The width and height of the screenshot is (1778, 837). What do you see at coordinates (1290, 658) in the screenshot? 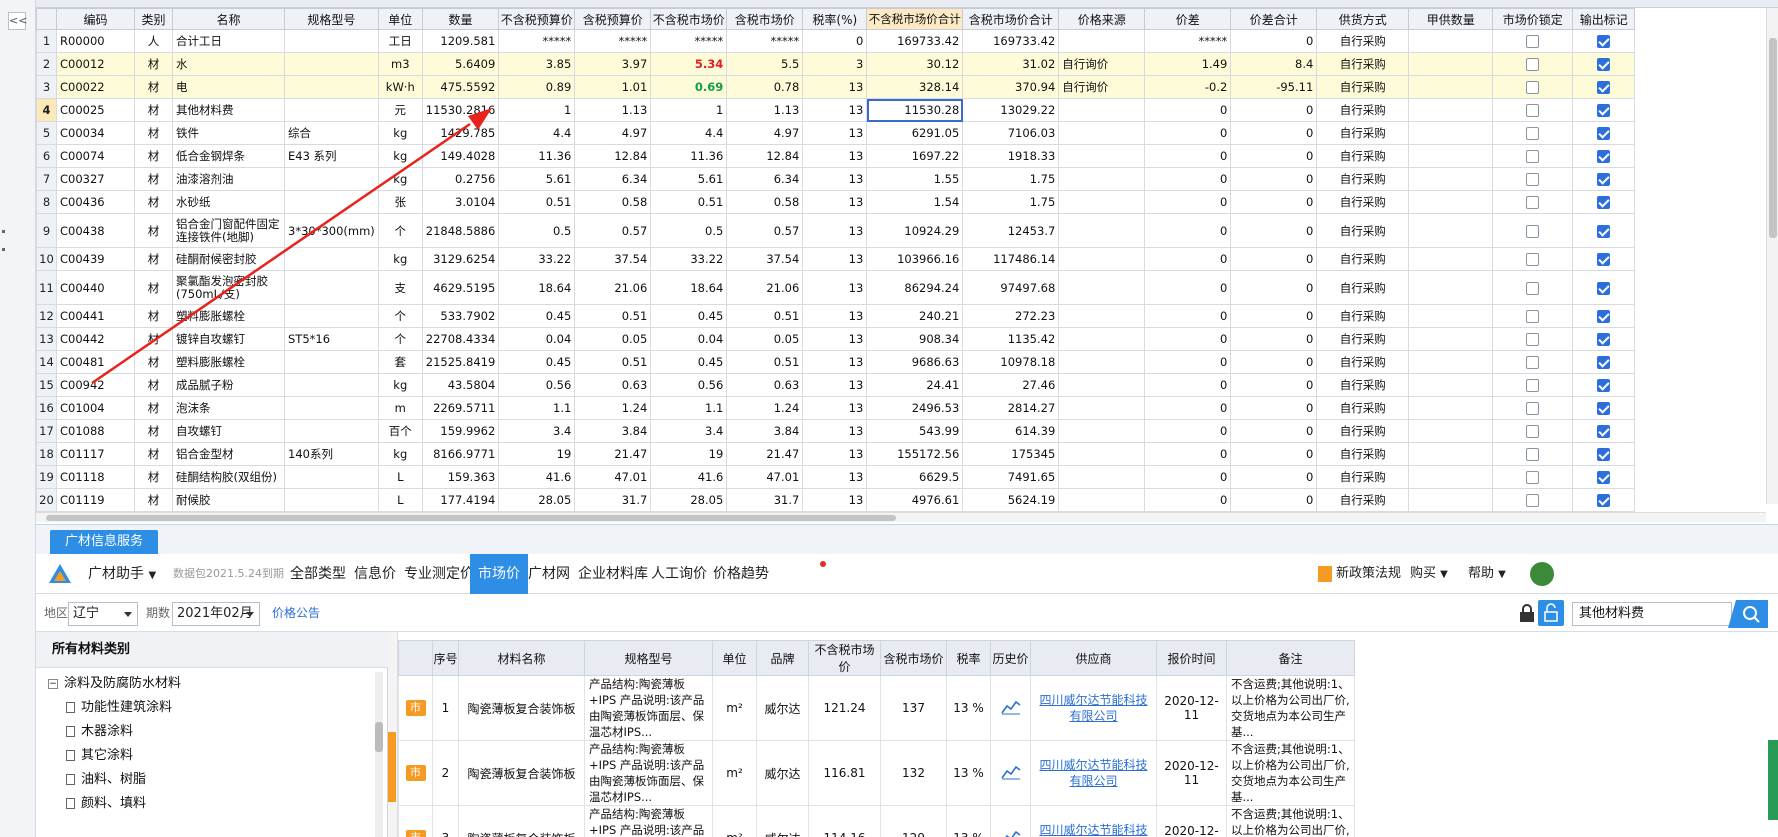
I see `market-column-header: 备注` at bounding box center [1290, 658].